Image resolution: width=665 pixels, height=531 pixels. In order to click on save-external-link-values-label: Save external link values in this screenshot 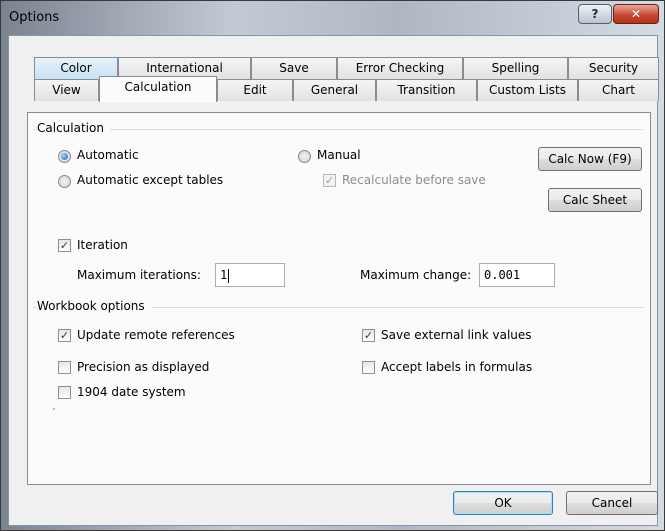, I will do `click(456, 335)`.